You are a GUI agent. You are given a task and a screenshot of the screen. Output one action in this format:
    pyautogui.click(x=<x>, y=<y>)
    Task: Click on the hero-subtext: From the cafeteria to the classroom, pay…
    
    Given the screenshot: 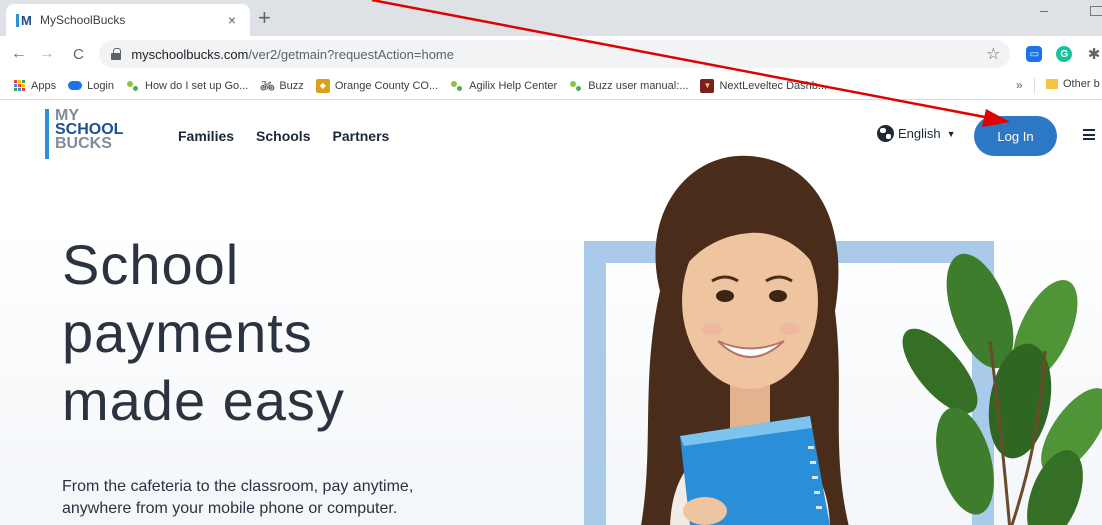 What is the action you would take?
    pyautogui.click(x=272, y=498)
    